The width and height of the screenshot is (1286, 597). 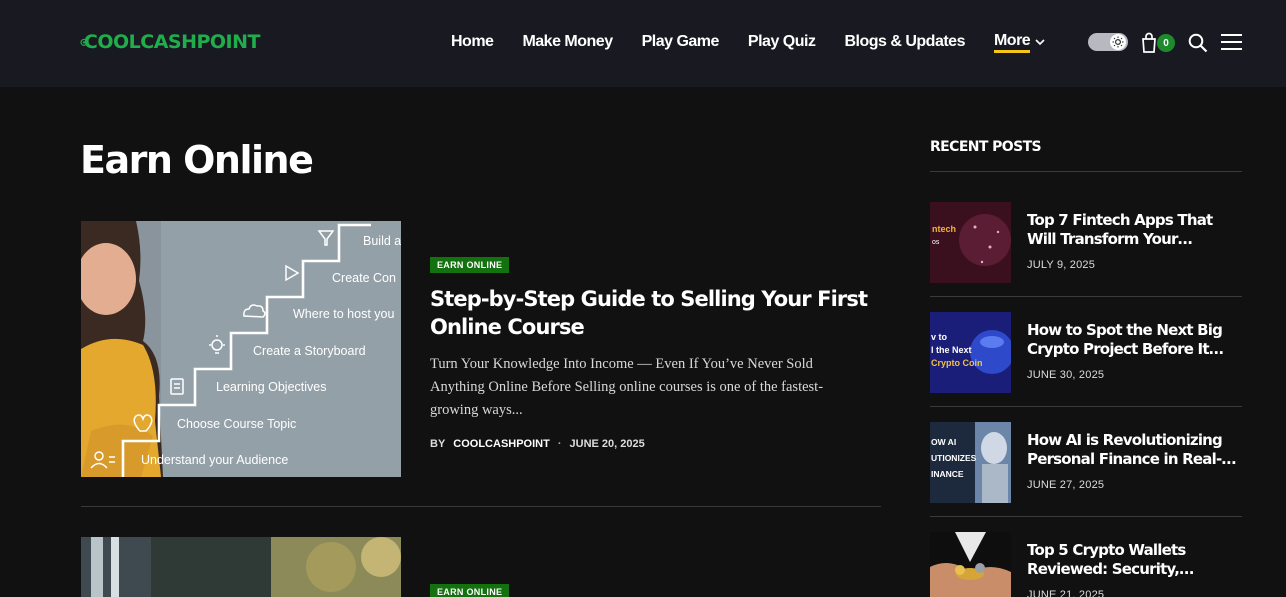 I want to click on toggle-knob, so click(x=1118, y=42).